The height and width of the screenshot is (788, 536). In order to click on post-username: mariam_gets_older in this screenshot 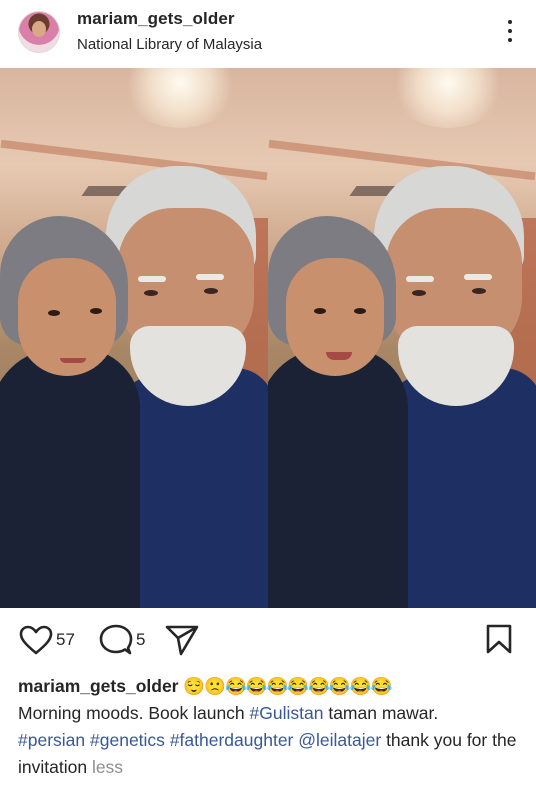, I will do `click(156, 19)`.